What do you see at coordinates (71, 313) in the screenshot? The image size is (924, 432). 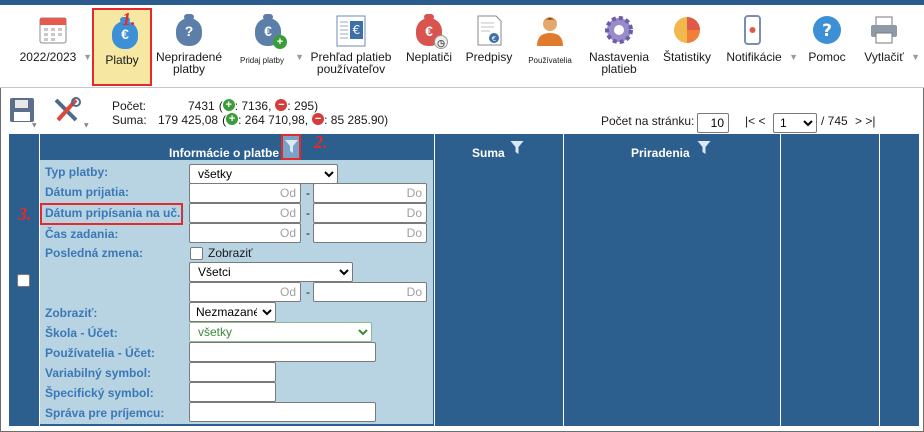 I see `label-zobrazit: Zobraziť:` at bounding box center [71, 313].